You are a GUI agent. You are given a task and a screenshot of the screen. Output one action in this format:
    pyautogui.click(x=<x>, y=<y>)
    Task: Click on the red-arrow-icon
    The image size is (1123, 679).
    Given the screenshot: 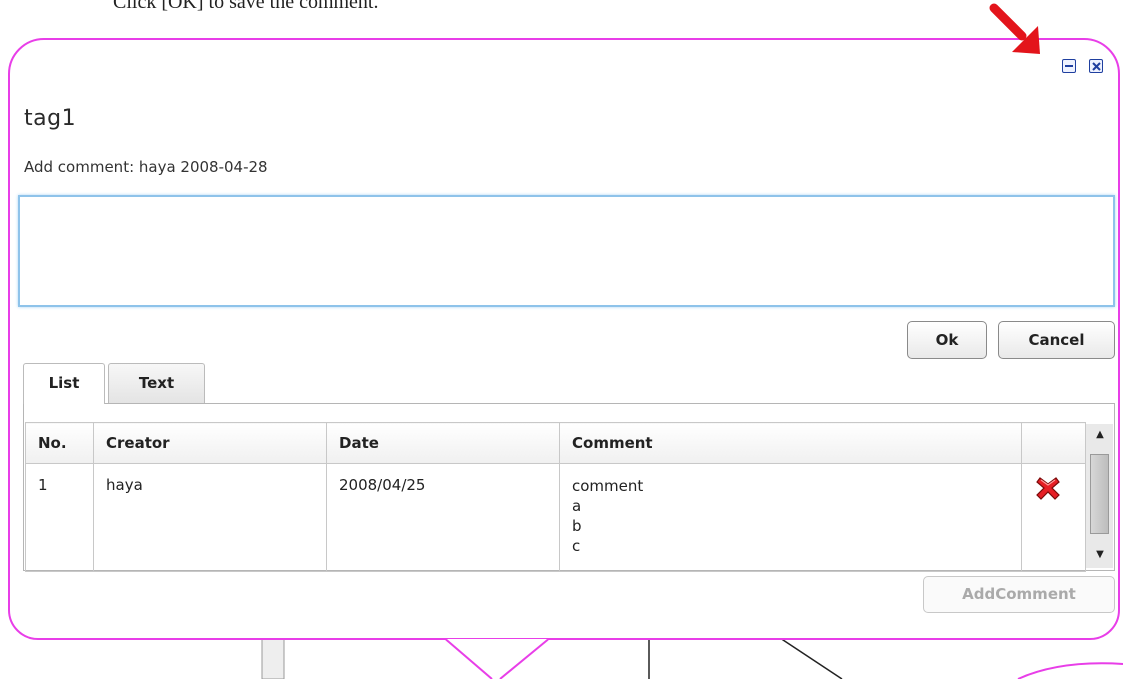 What is the action you would take?
    pyautogui.click(x=1014, y=28)
    